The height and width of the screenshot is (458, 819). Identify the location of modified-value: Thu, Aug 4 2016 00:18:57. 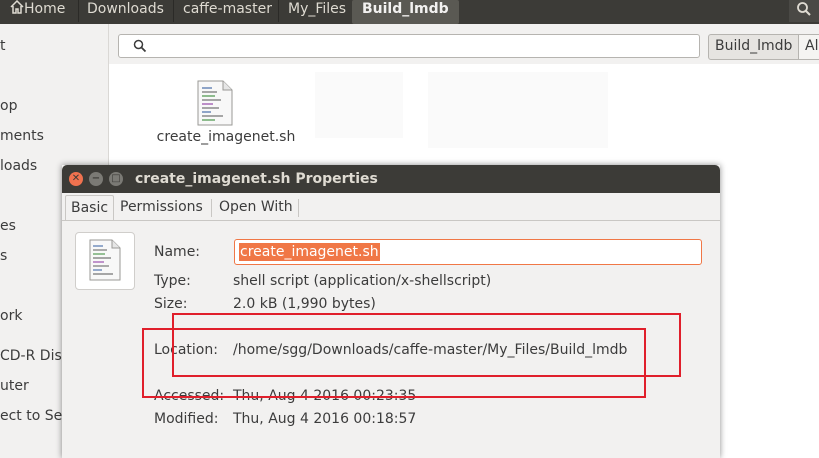
(325, 419).